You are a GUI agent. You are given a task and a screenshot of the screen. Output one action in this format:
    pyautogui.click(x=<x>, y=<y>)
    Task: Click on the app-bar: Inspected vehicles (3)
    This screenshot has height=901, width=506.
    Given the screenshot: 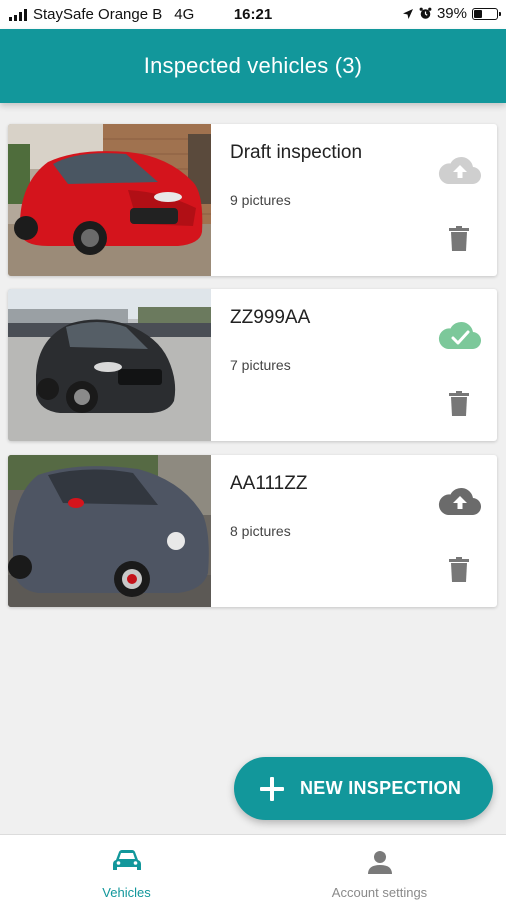 What is the action you would take?
    pyautogui.click(x=253, y=66)
    